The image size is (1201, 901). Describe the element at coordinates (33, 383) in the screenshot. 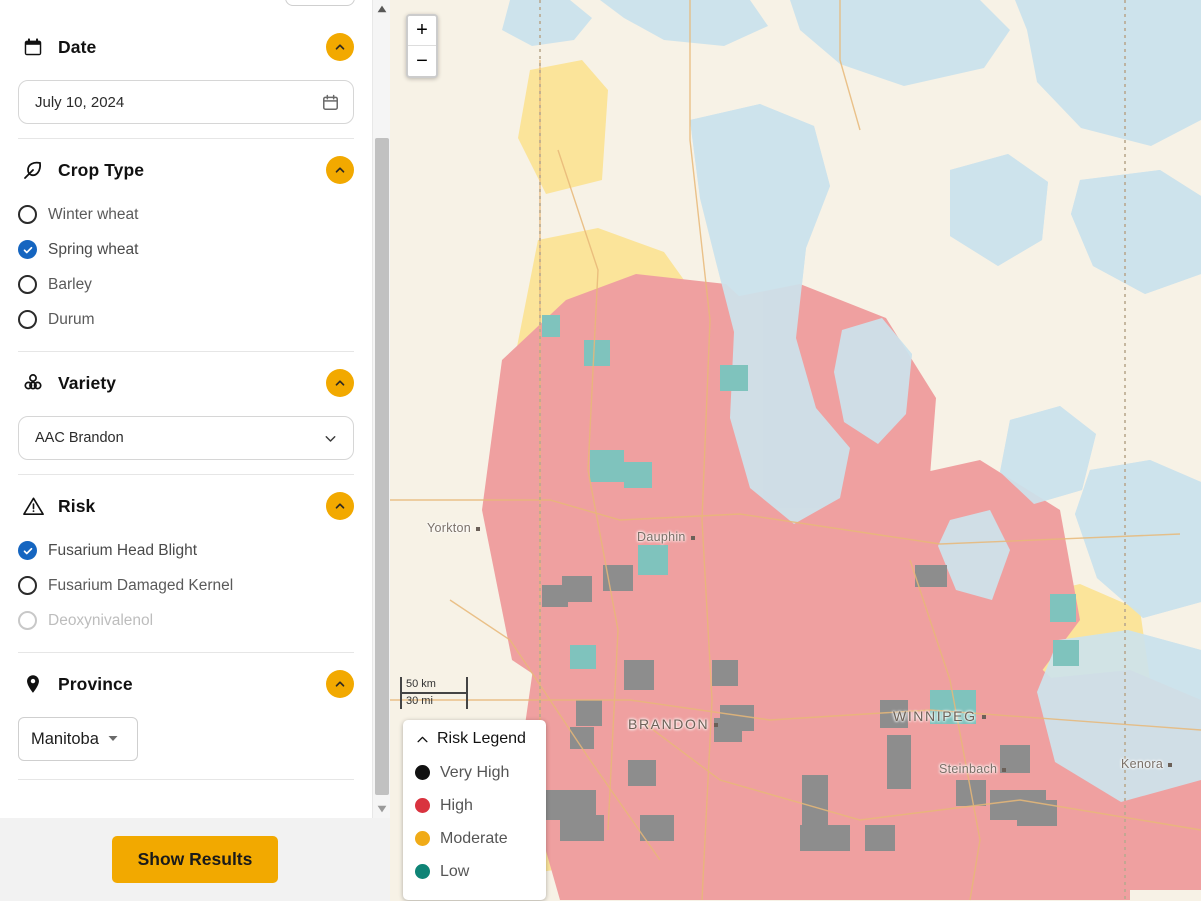

I see `grain-cluster-icon` at that location.